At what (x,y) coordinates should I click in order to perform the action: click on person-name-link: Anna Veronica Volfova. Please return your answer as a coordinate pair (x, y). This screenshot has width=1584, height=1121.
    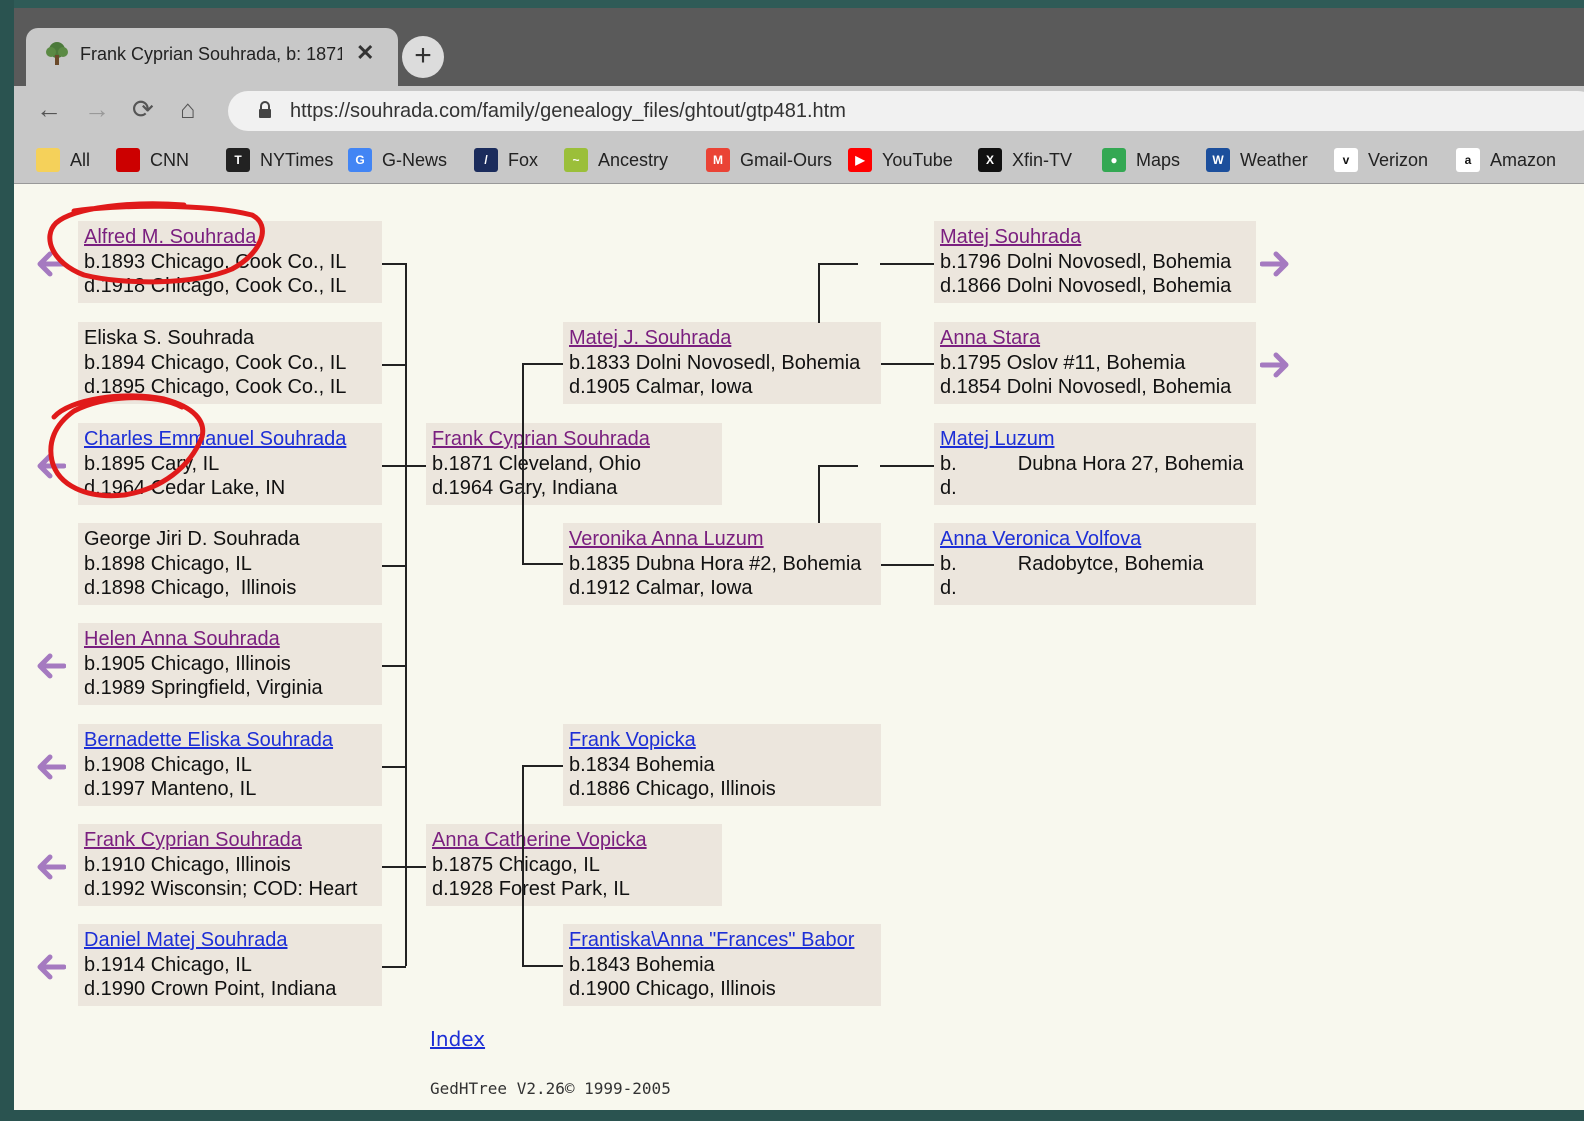
    Looking at the image, I should click on (1040, 539).